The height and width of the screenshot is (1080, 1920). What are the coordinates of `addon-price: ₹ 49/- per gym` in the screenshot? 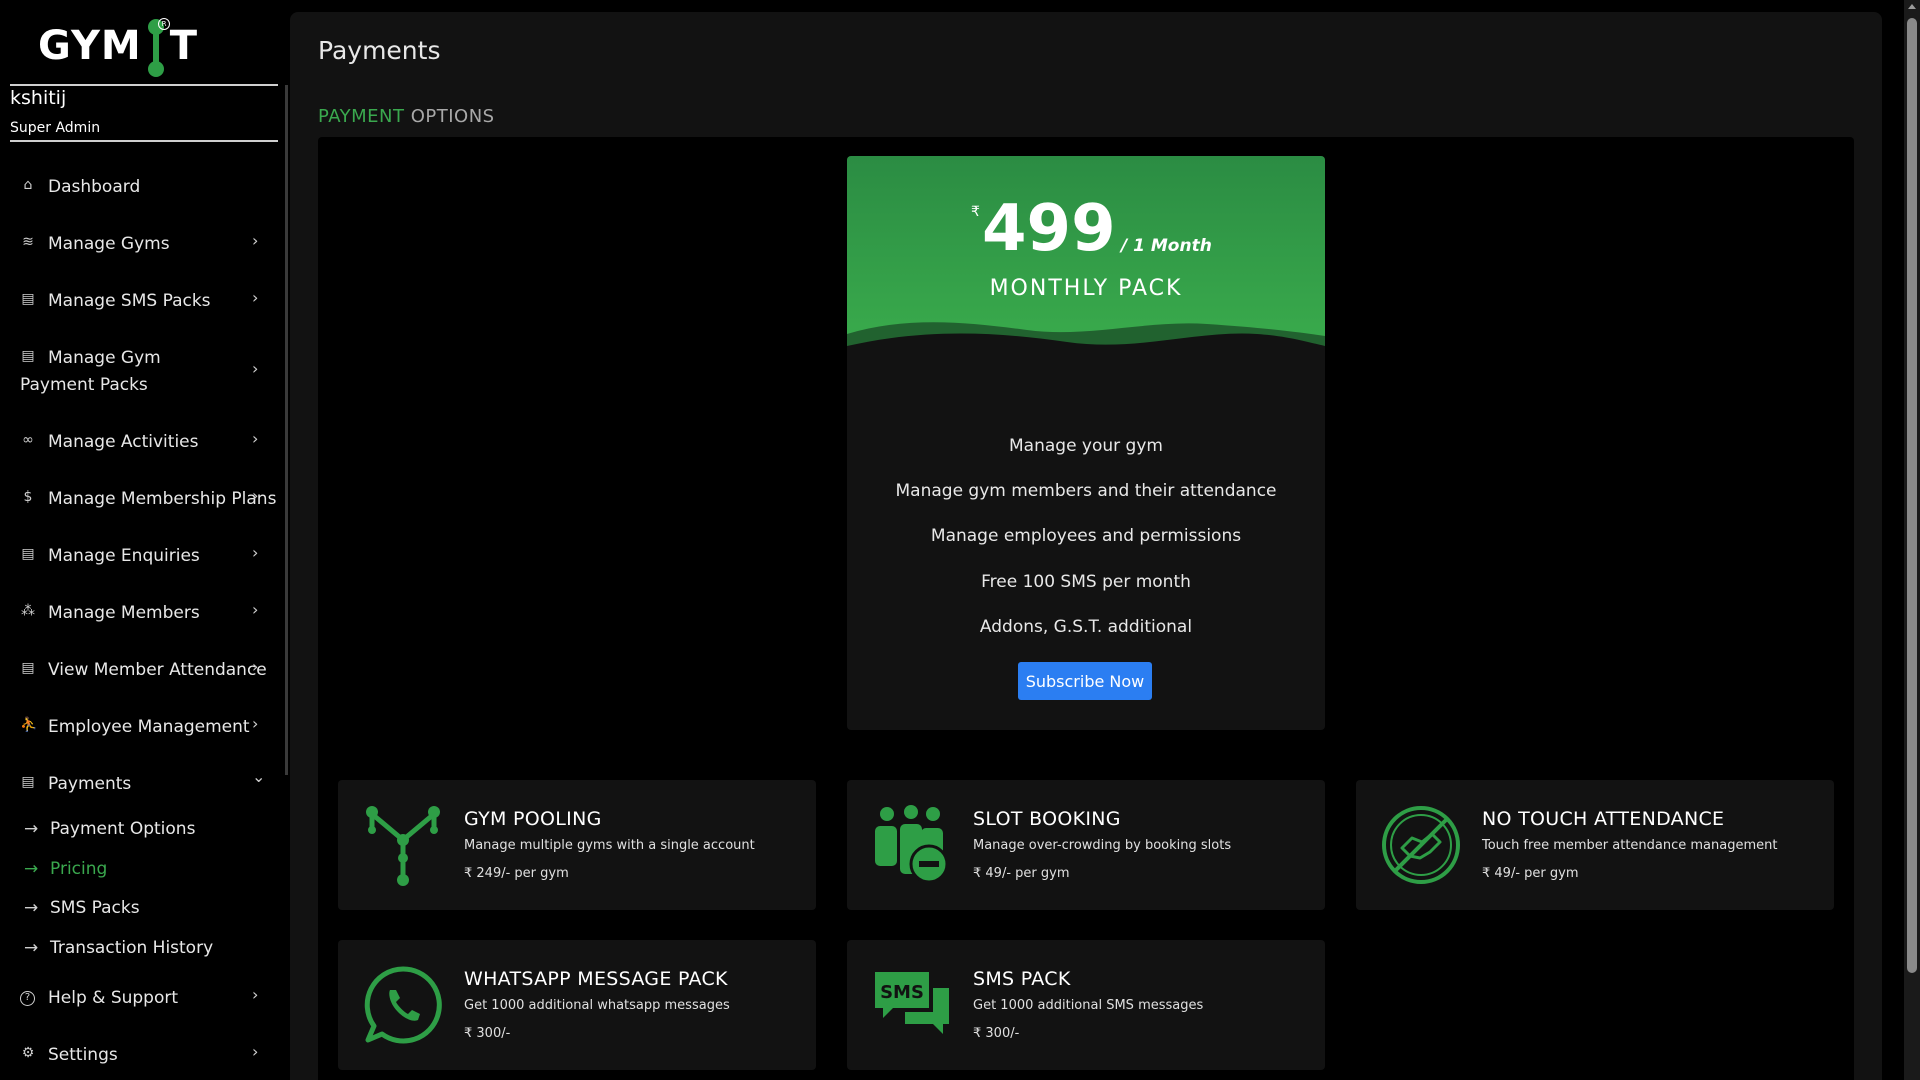 It's located at (1021, 873).